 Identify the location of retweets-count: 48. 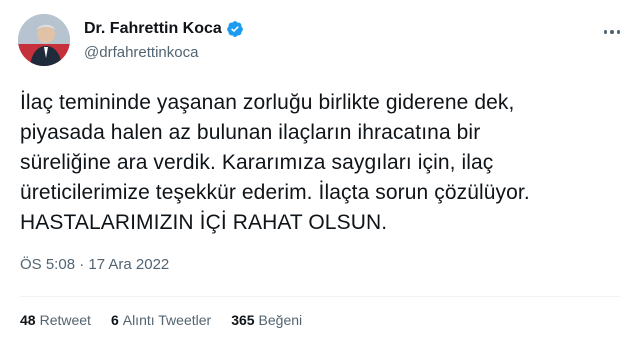
(28, 320).